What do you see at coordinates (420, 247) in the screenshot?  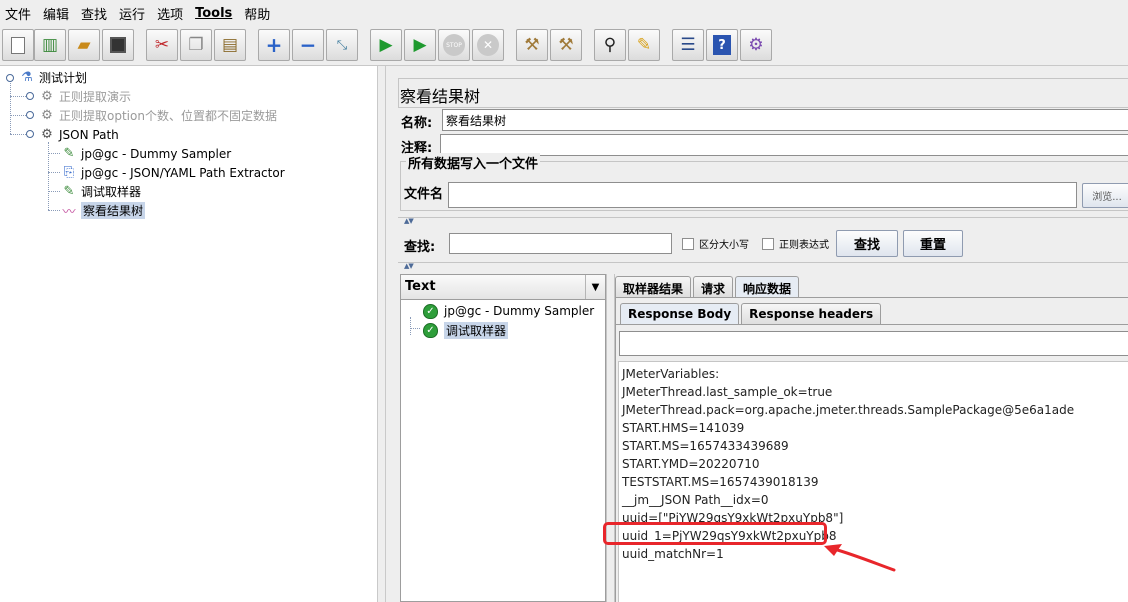 I see `search-label: 查找:` at bounding box center [420, 247].